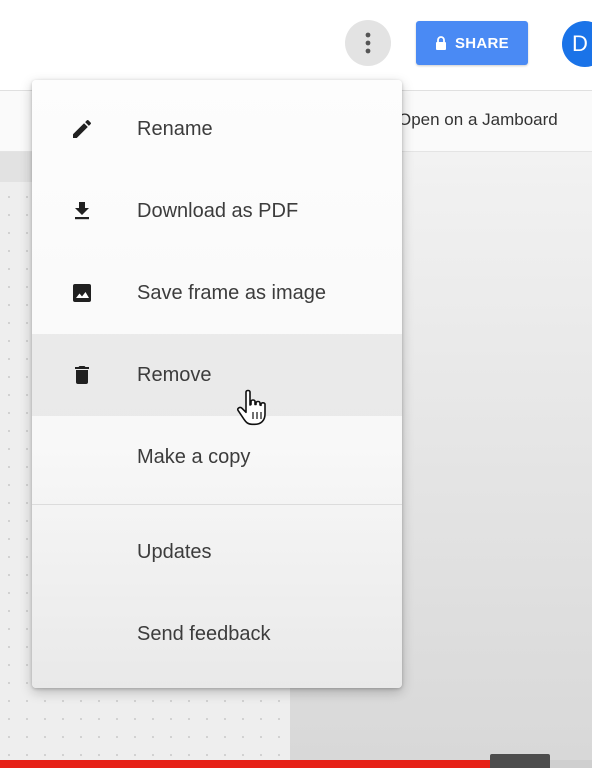 This screenshot has width=592, height=768. Describe the element at coordinates (249, 764) in the screenshot. I see `video-progress-fill` at that location.